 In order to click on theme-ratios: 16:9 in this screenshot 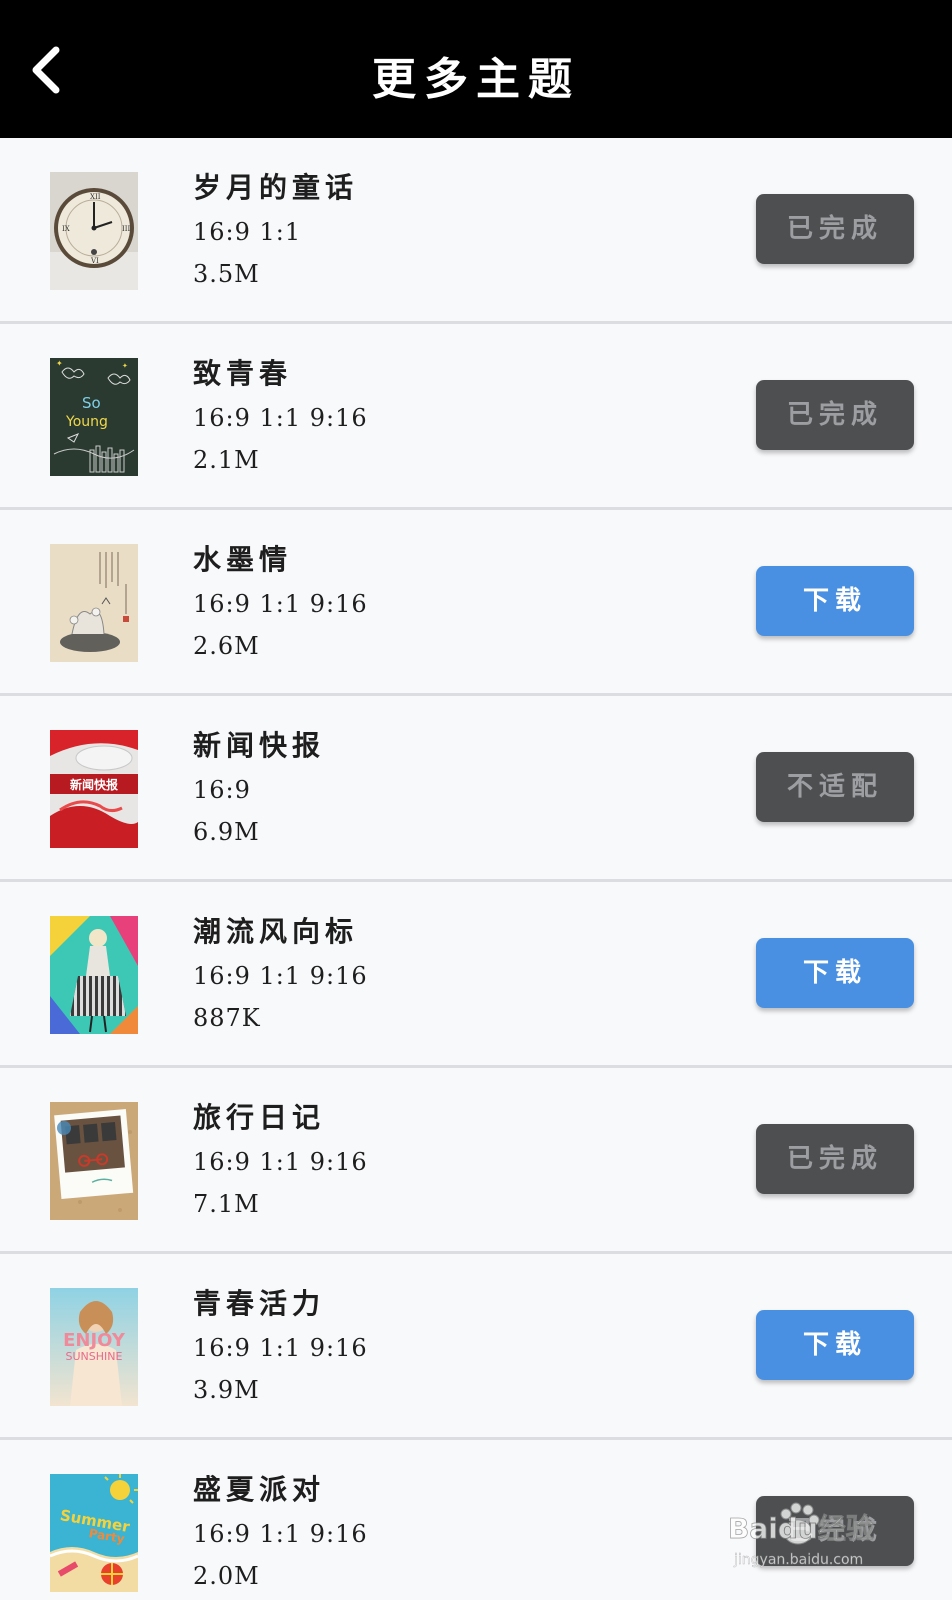, I will do `click(222, 790)`.